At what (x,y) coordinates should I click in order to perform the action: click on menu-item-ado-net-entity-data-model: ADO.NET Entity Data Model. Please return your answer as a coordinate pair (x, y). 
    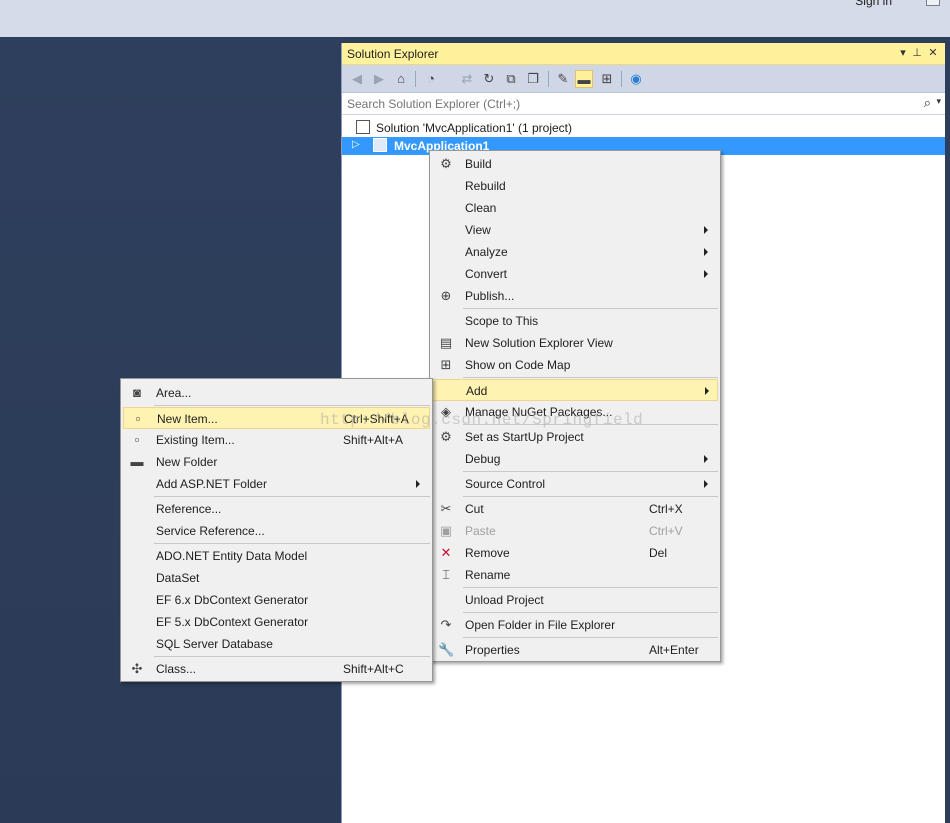
    Looking at the image, I should click on (276, 556).